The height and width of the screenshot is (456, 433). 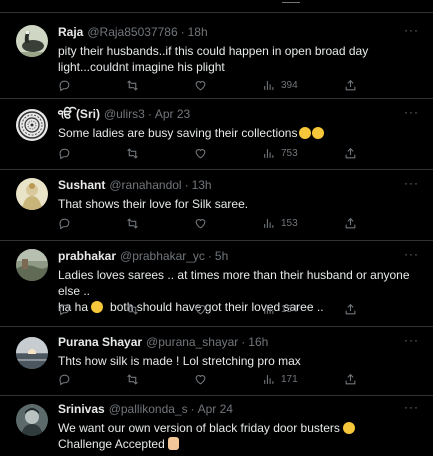 I want to click on tweet-header: Srinivas @pallikonda_s · Apr 24, so click(x=239, y=409).